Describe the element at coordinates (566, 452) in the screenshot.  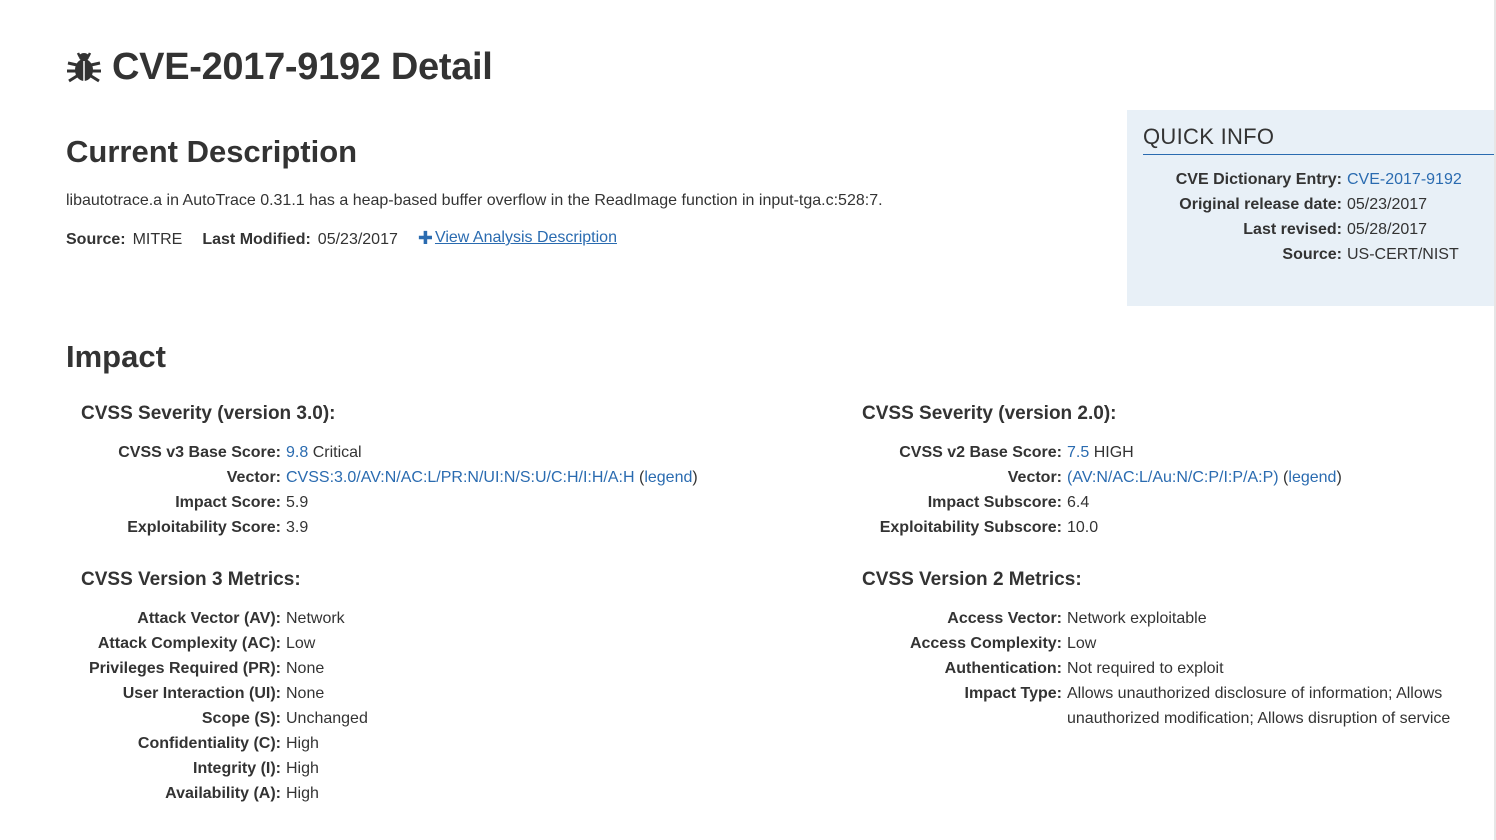
I see `cvss-v2-base-score-row: CVSS v2 Base Score: 7.5 HIGH` at that location.